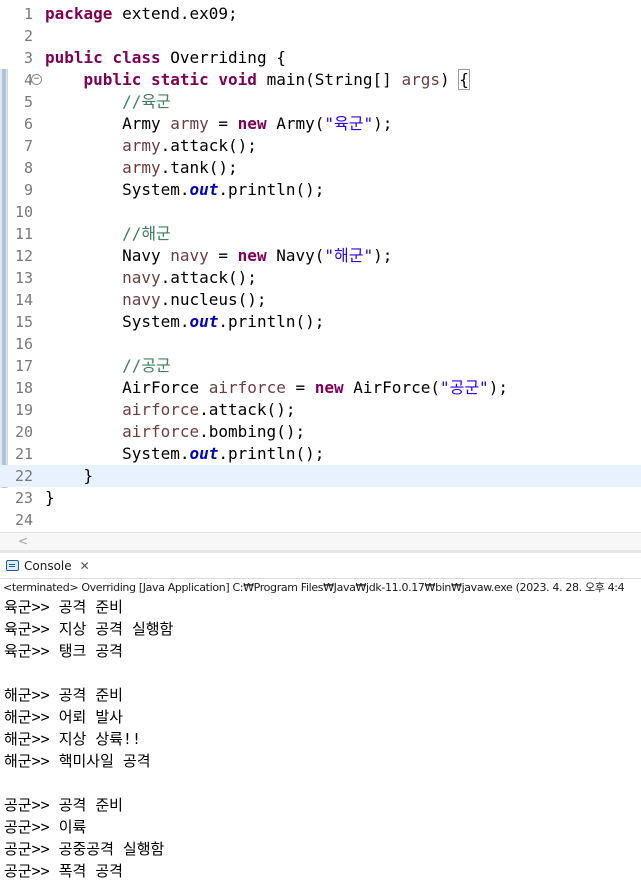 The width and height of the screenshot is (641, 889). Describe the element at coordinates (23, 366) in the screenshot. I see `line-number: 17` at that location.